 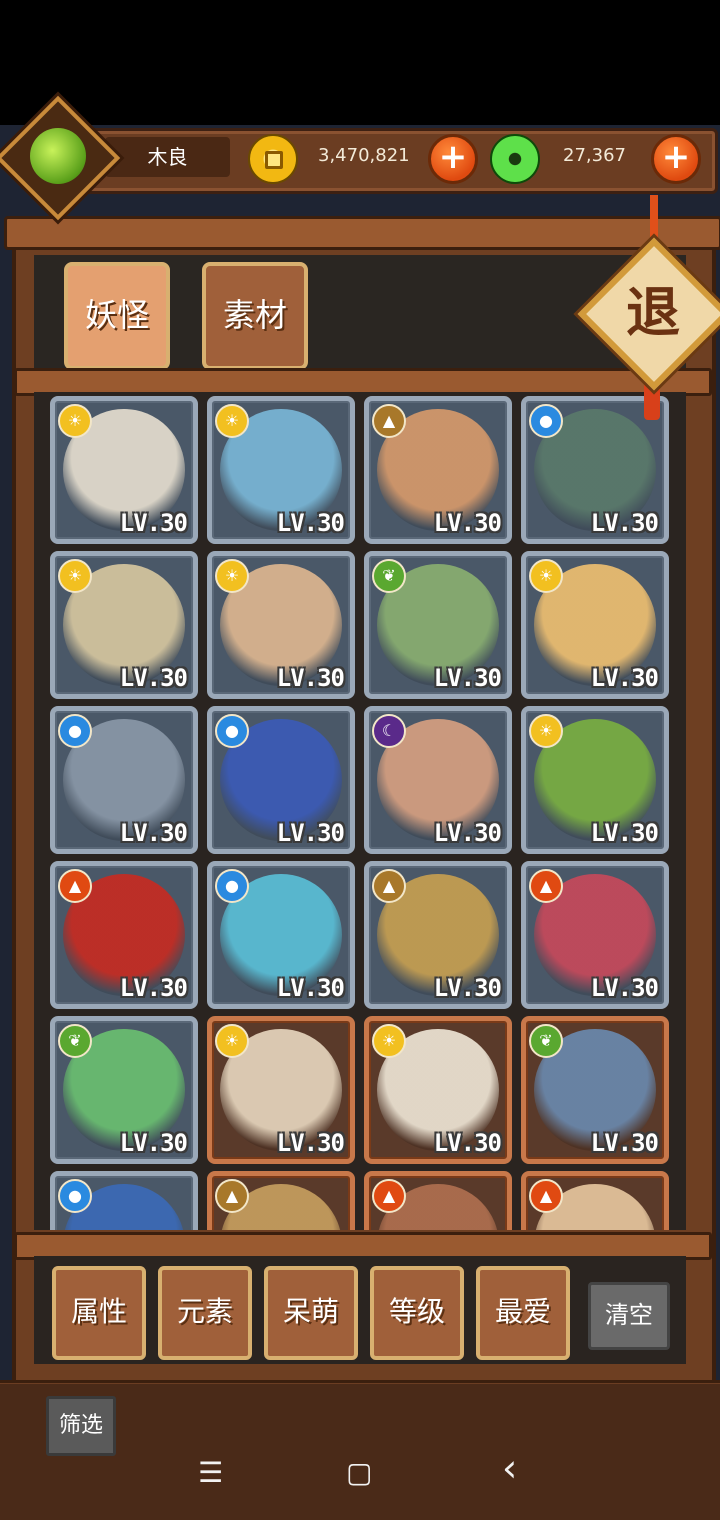 I want to click on avatar, so click(x=58, y=156).